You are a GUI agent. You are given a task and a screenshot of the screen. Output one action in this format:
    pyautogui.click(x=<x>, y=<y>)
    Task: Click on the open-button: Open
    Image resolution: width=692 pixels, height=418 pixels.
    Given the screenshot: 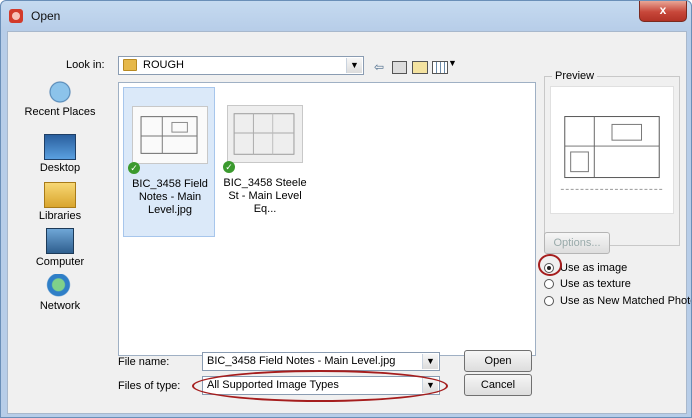 What is the action you would take?
    pyautogui.click(x=498, y=361)
    